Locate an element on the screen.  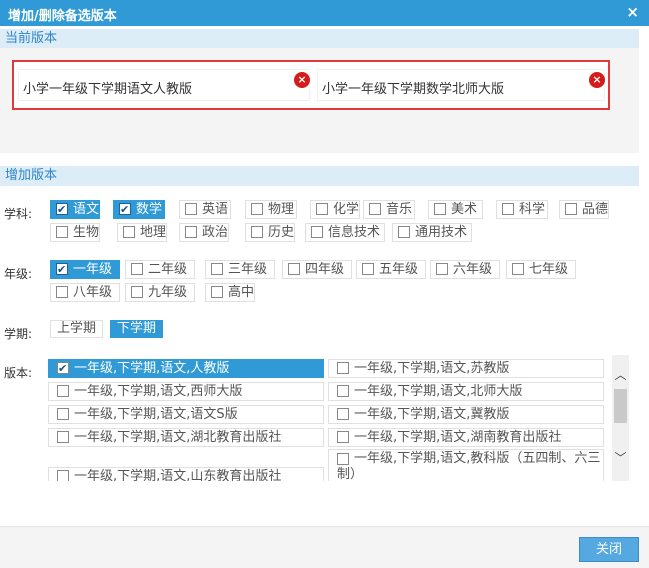
subject-option: 品德 is located at coordinates (584, 209).